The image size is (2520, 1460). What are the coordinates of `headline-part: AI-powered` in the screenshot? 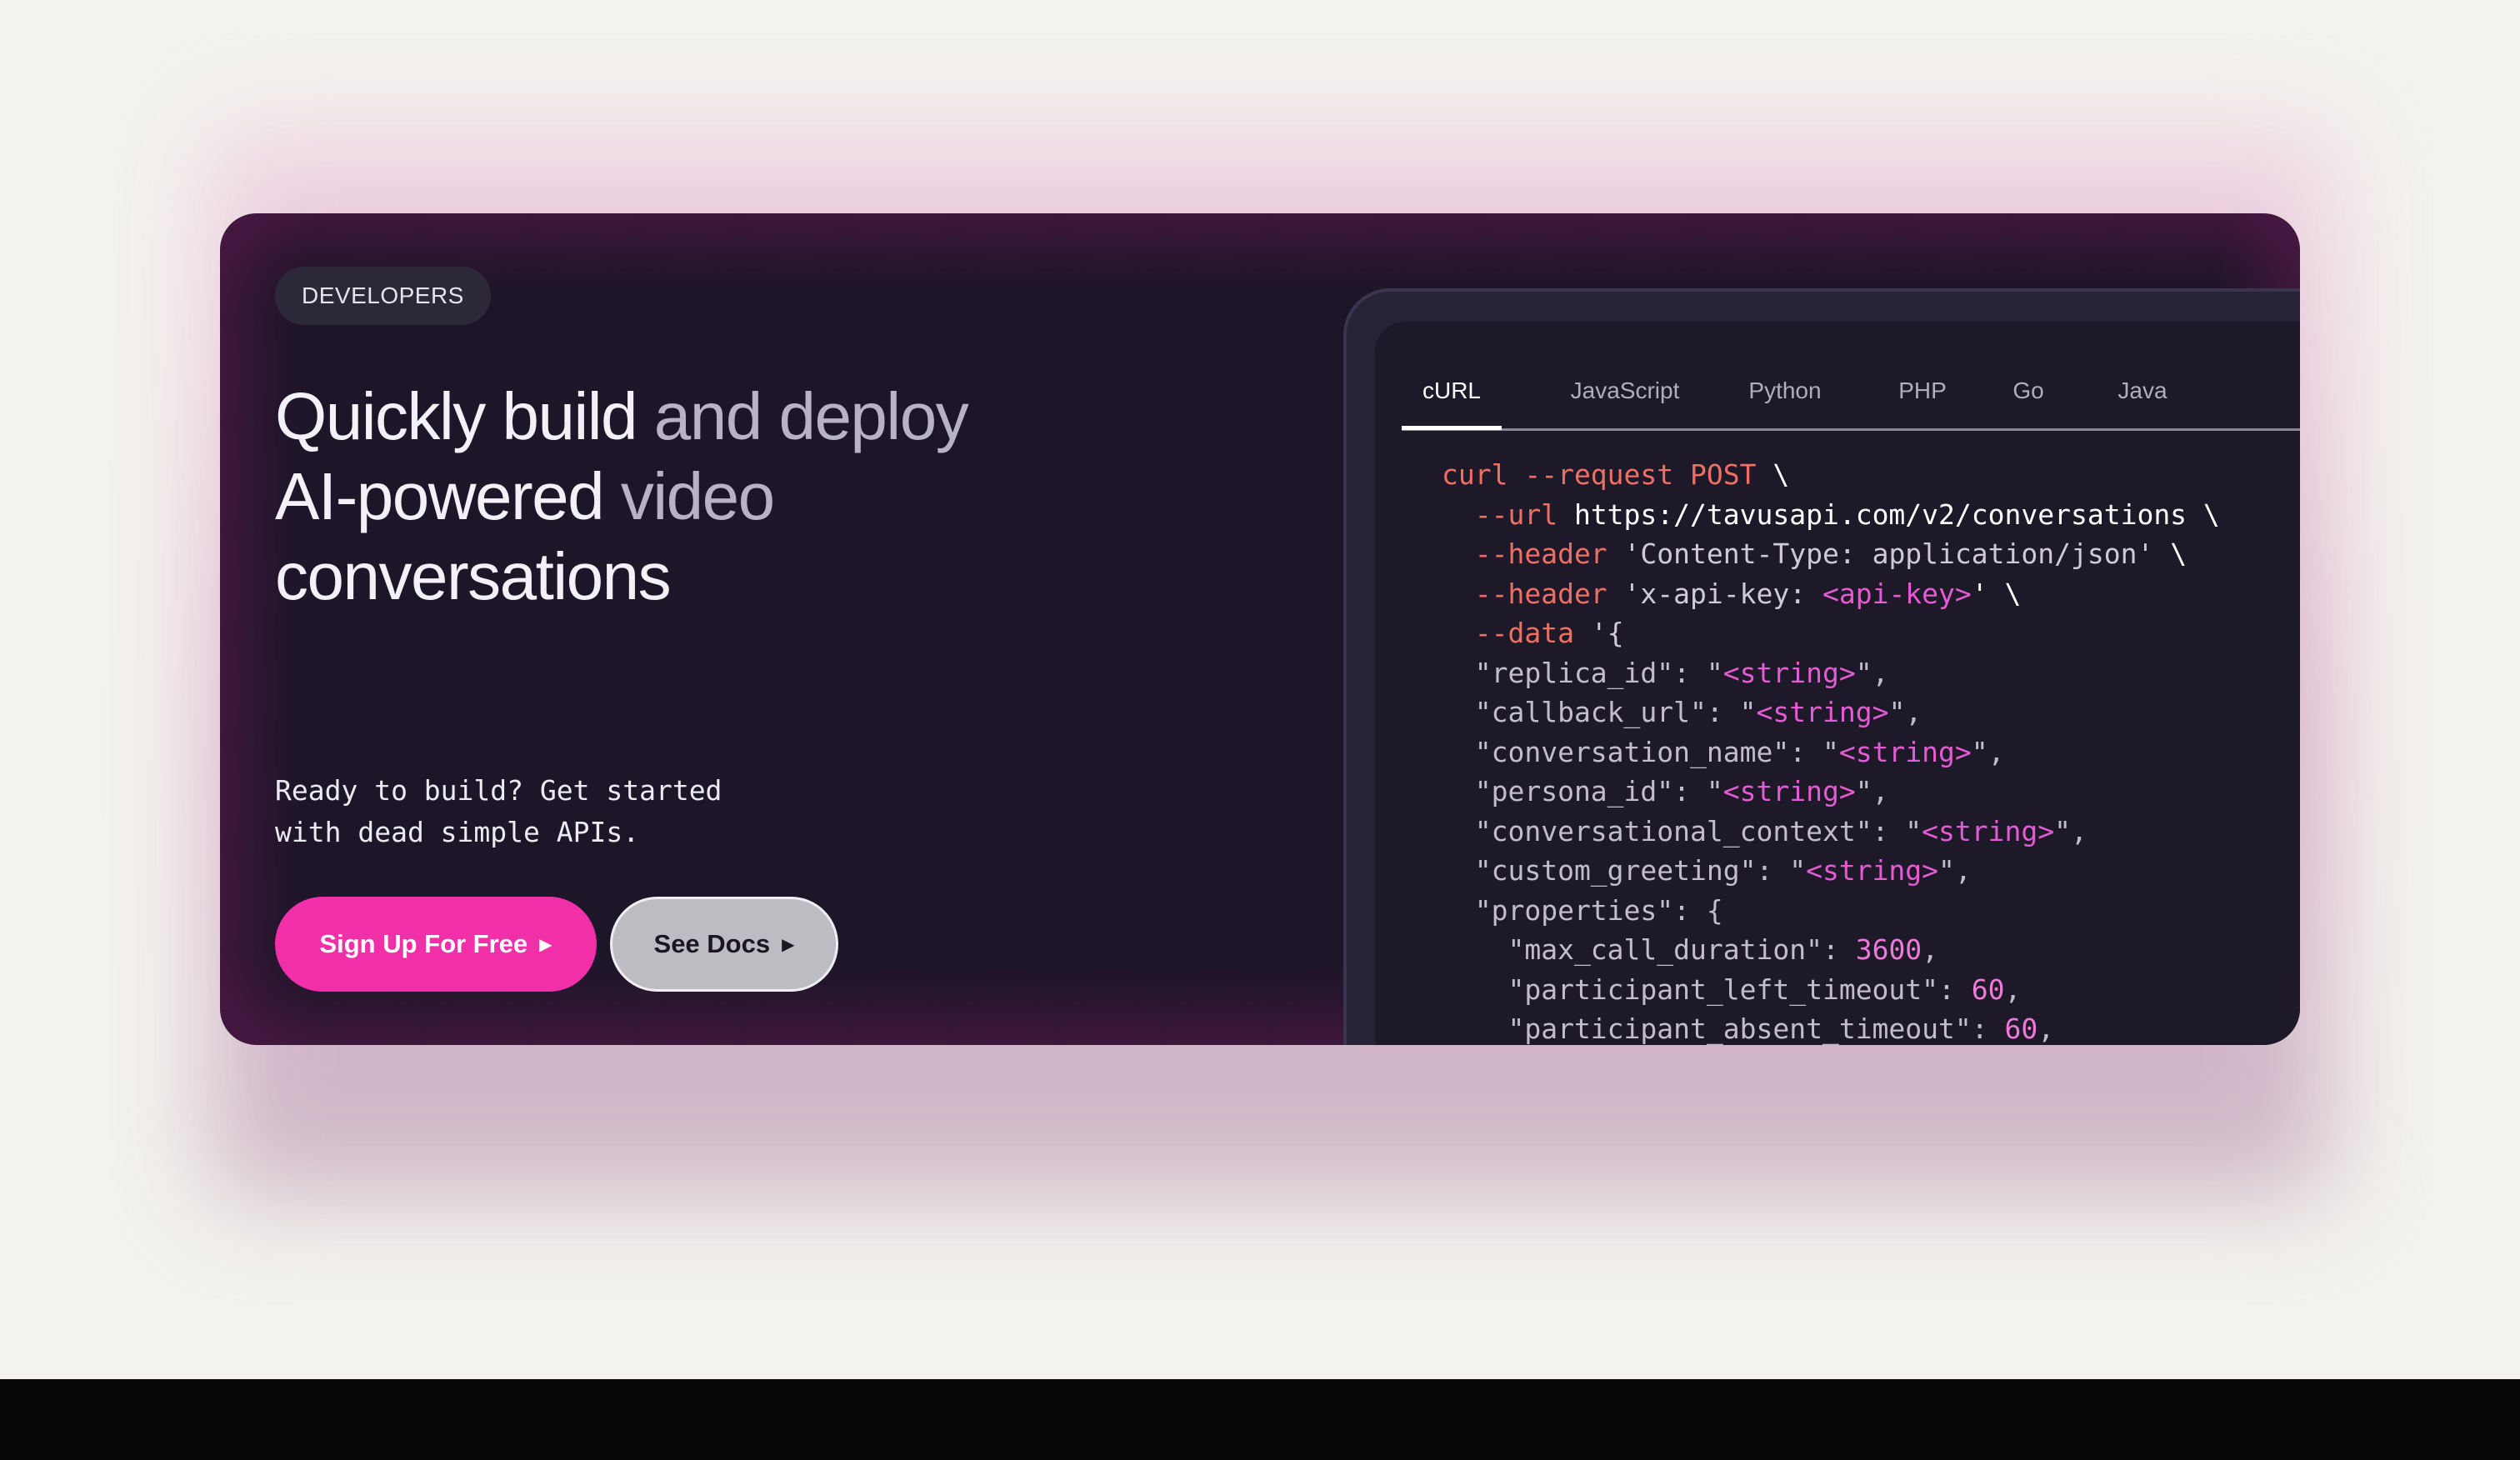 It's located at (440, 496).